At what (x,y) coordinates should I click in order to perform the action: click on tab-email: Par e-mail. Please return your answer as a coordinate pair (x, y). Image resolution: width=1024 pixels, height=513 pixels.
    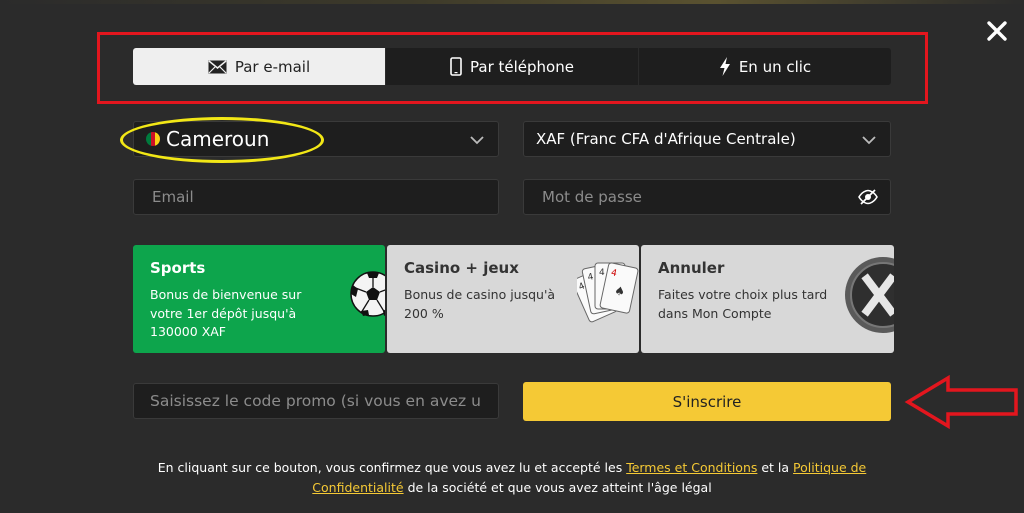
    Looking at the image, I should click on (259, 66).